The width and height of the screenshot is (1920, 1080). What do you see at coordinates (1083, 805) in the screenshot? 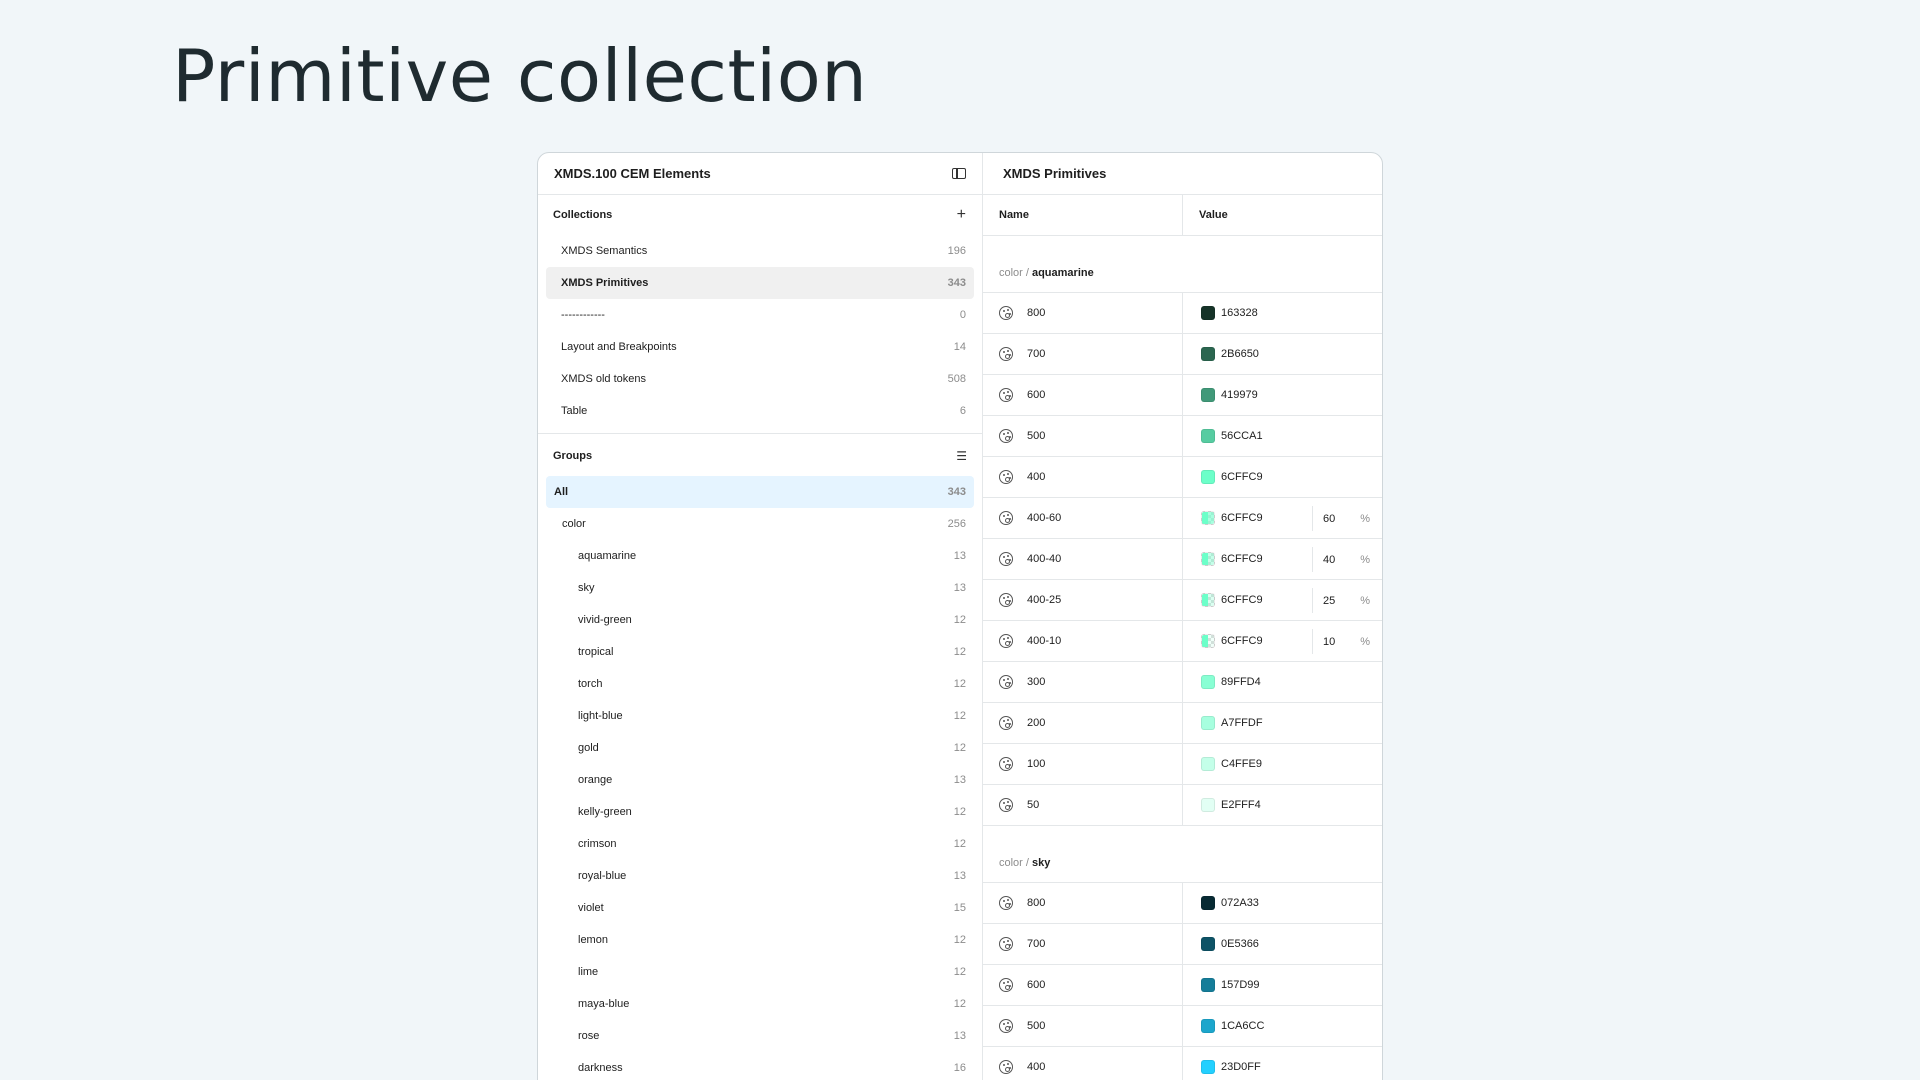
I see `variable-name-cell: 50` at bounding box center [1083, 805].